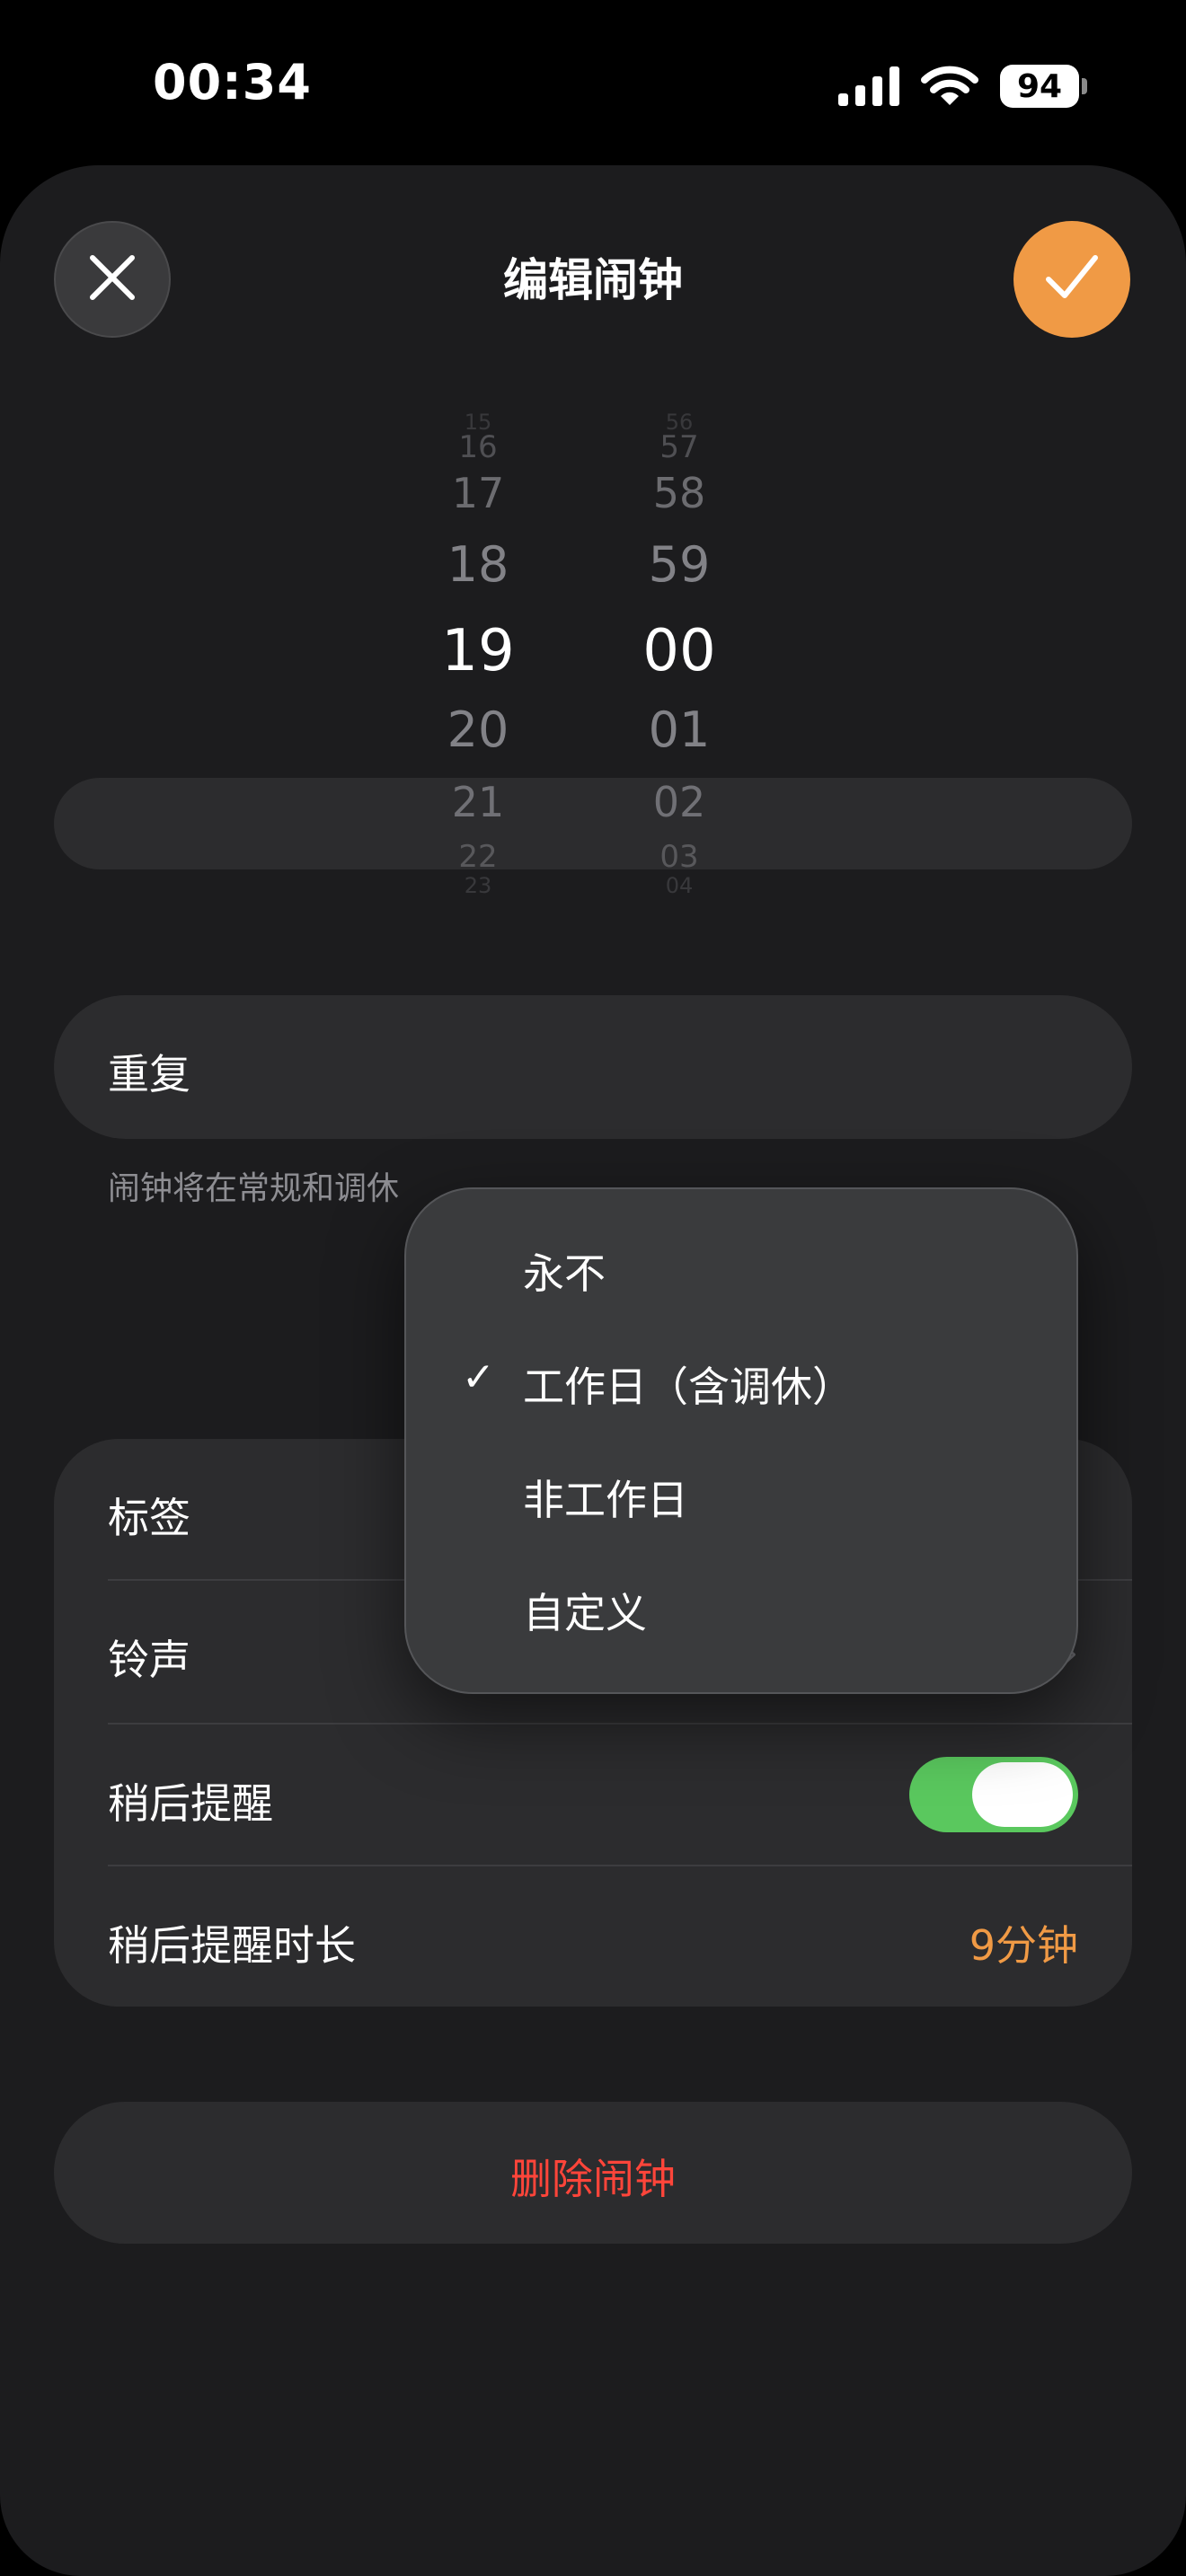  I want to click on repeat-menu: 永不 ✓ 工作日（含调休） 非工作日 自定义, so click(741, 1440).